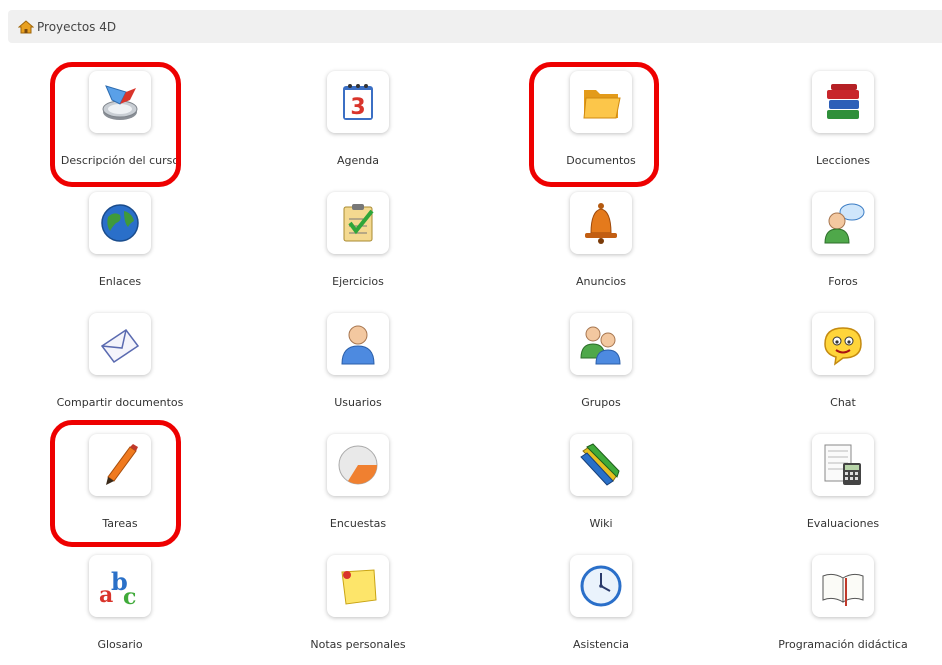 The width and height of the screenshot is (942, 665). What do you see at coordinates (843, 281) in the screenshot?
I see `tool-label: Foros` at bounding box center [843, 281].